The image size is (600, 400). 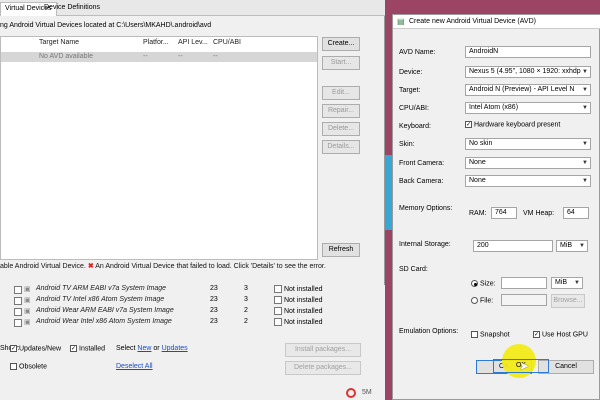 I want to click on installed-toggle: ✓ Installed, so click(x=87, y=348).